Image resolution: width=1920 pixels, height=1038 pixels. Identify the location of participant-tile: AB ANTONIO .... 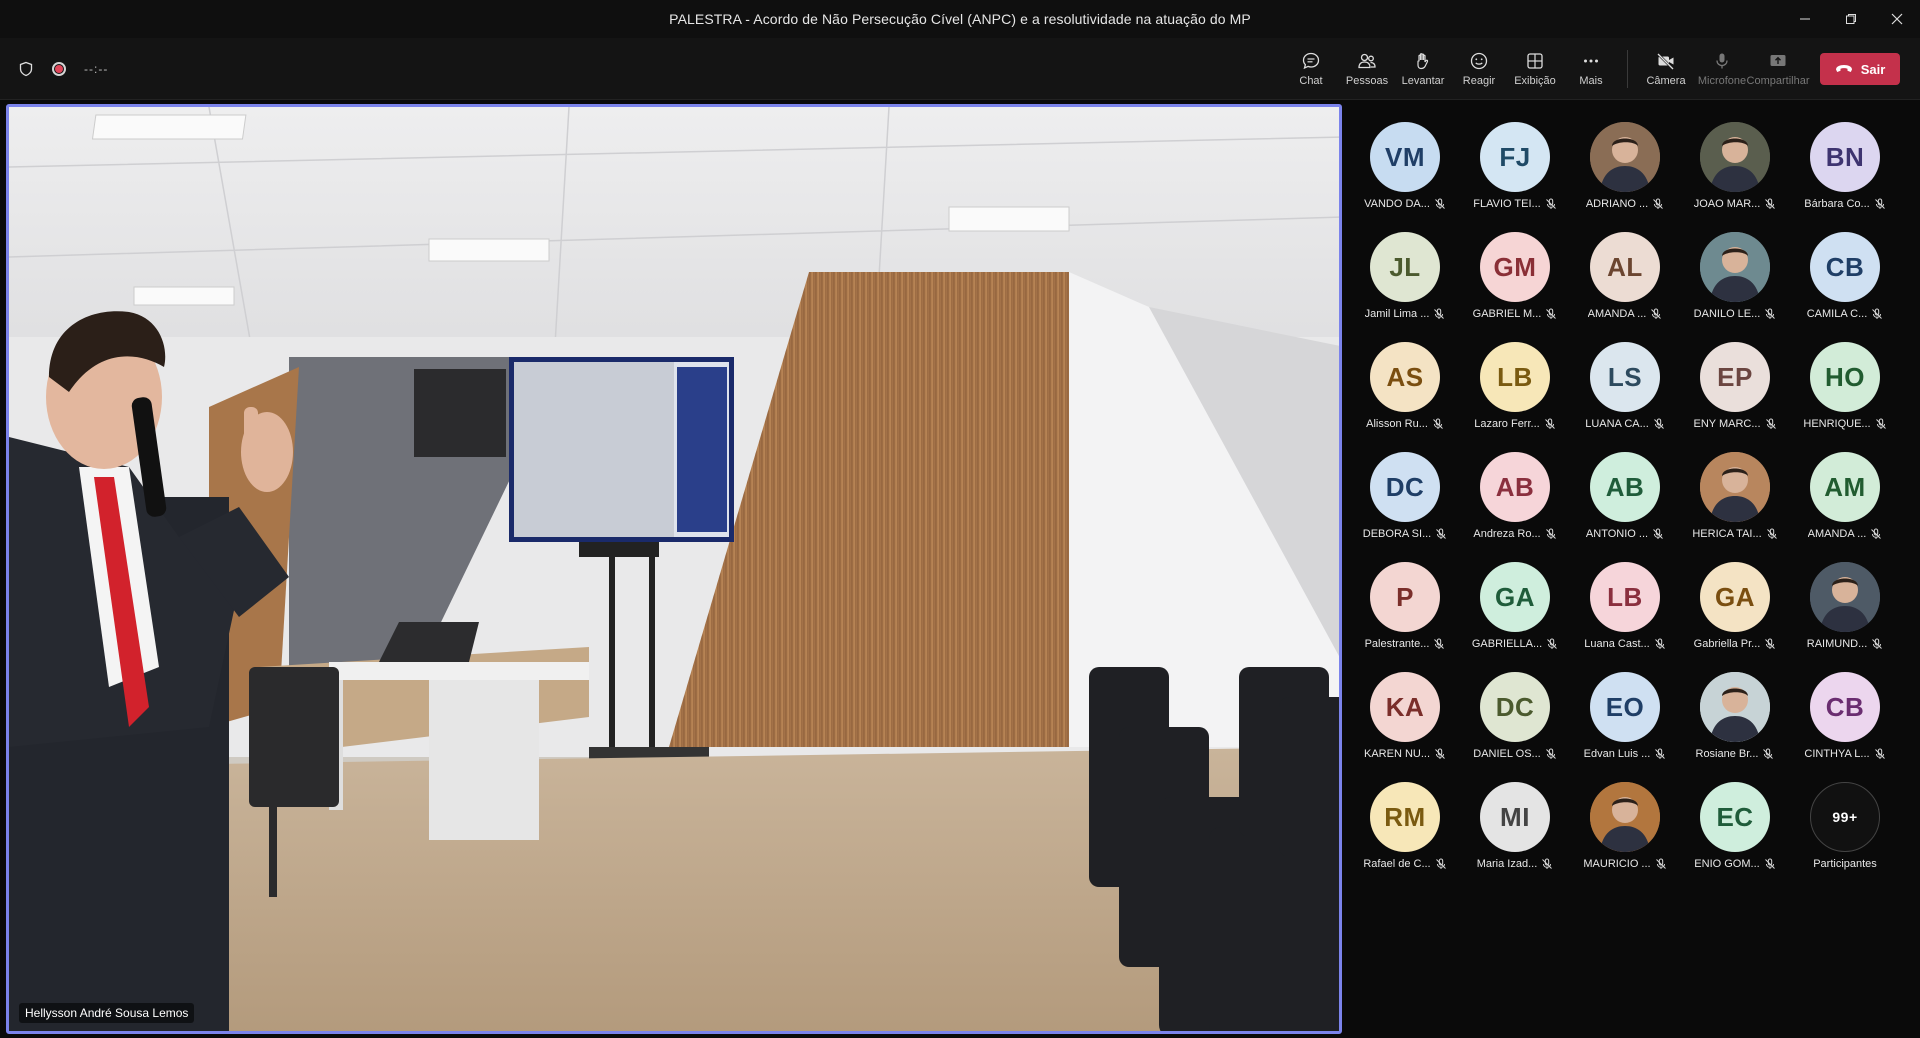
(1625, 494).